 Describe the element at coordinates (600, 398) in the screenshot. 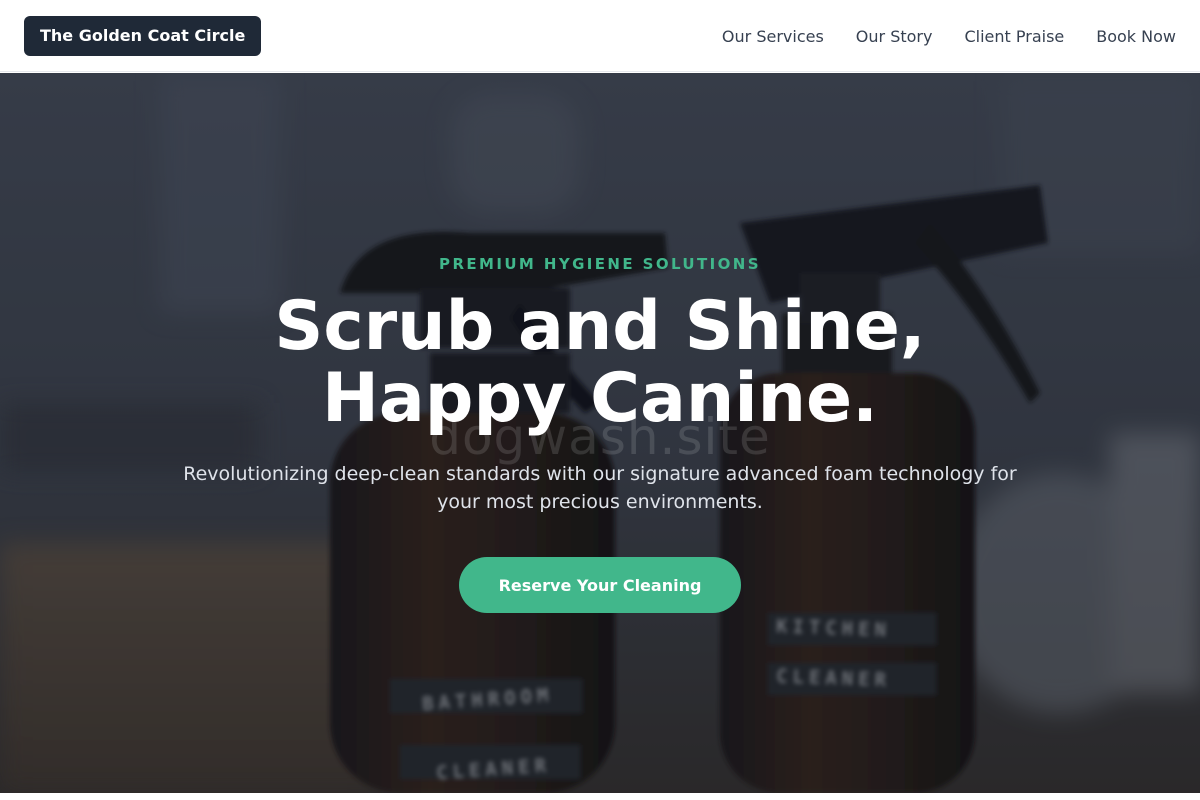

I see `hero-headline-line2: Happy Canine.` at that location.